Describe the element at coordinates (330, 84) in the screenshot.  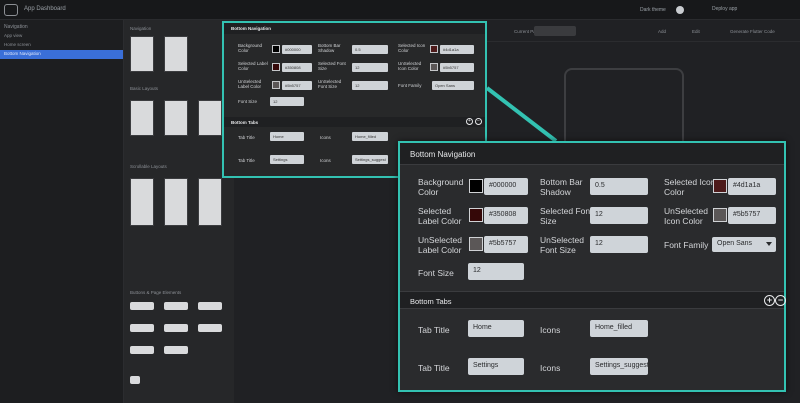
I see `small-field-label: UnSelected Font Size` at that location.